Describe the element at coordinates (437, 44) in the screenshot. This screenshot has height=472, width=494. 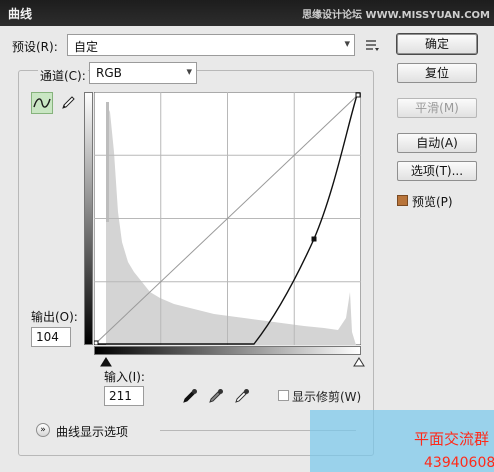
I see `ok-button: 确定` at that location.